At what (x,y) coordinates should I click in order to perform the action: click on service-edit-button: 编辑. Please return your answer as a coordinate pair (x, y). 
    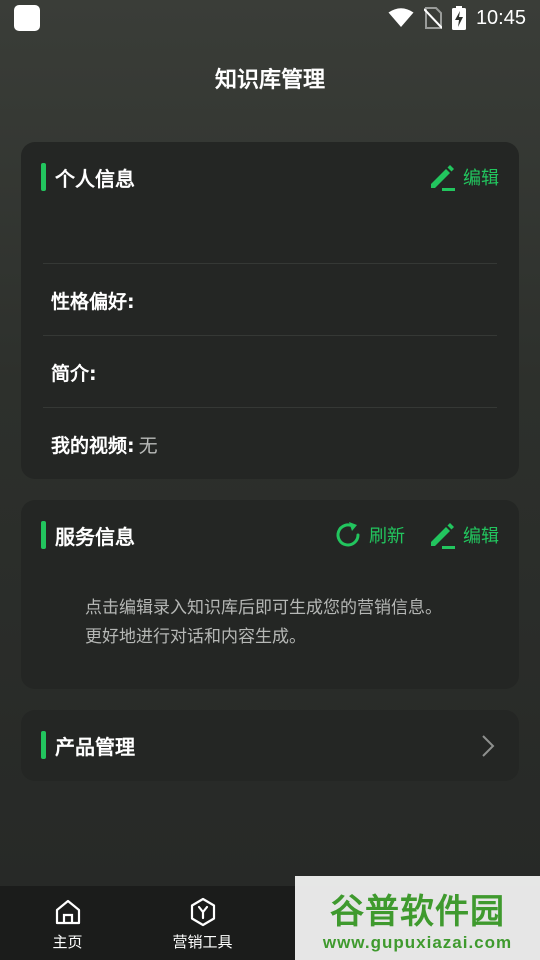
    Looking at the image, I should click on (463, 535).